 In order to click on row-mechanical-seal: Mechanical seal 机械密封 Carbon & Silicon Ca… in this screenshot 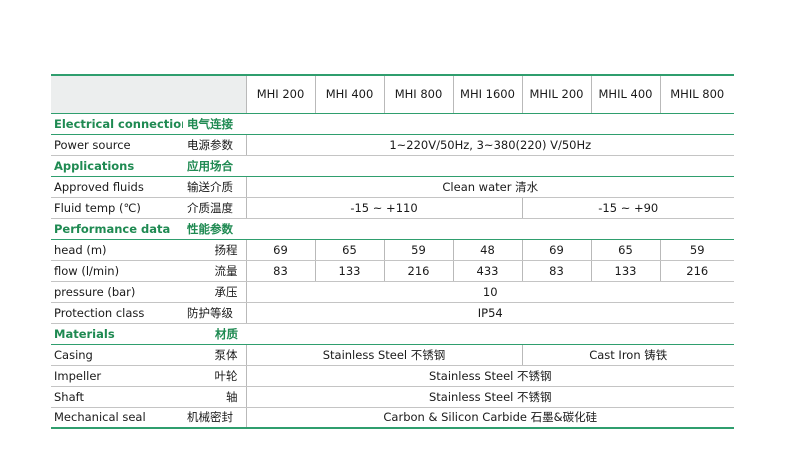, I will do `click(392, 418)`.